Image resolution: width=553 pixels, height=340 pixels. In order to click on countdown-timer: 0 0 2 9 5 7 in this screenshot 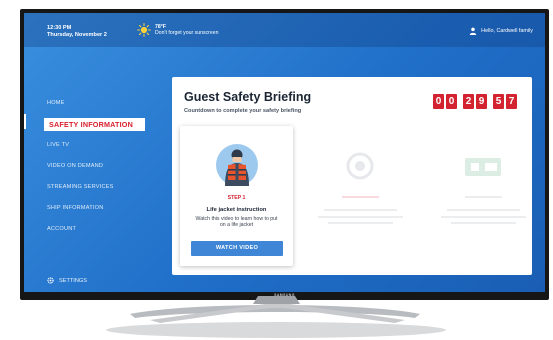, I will do `click(474, 101)`.